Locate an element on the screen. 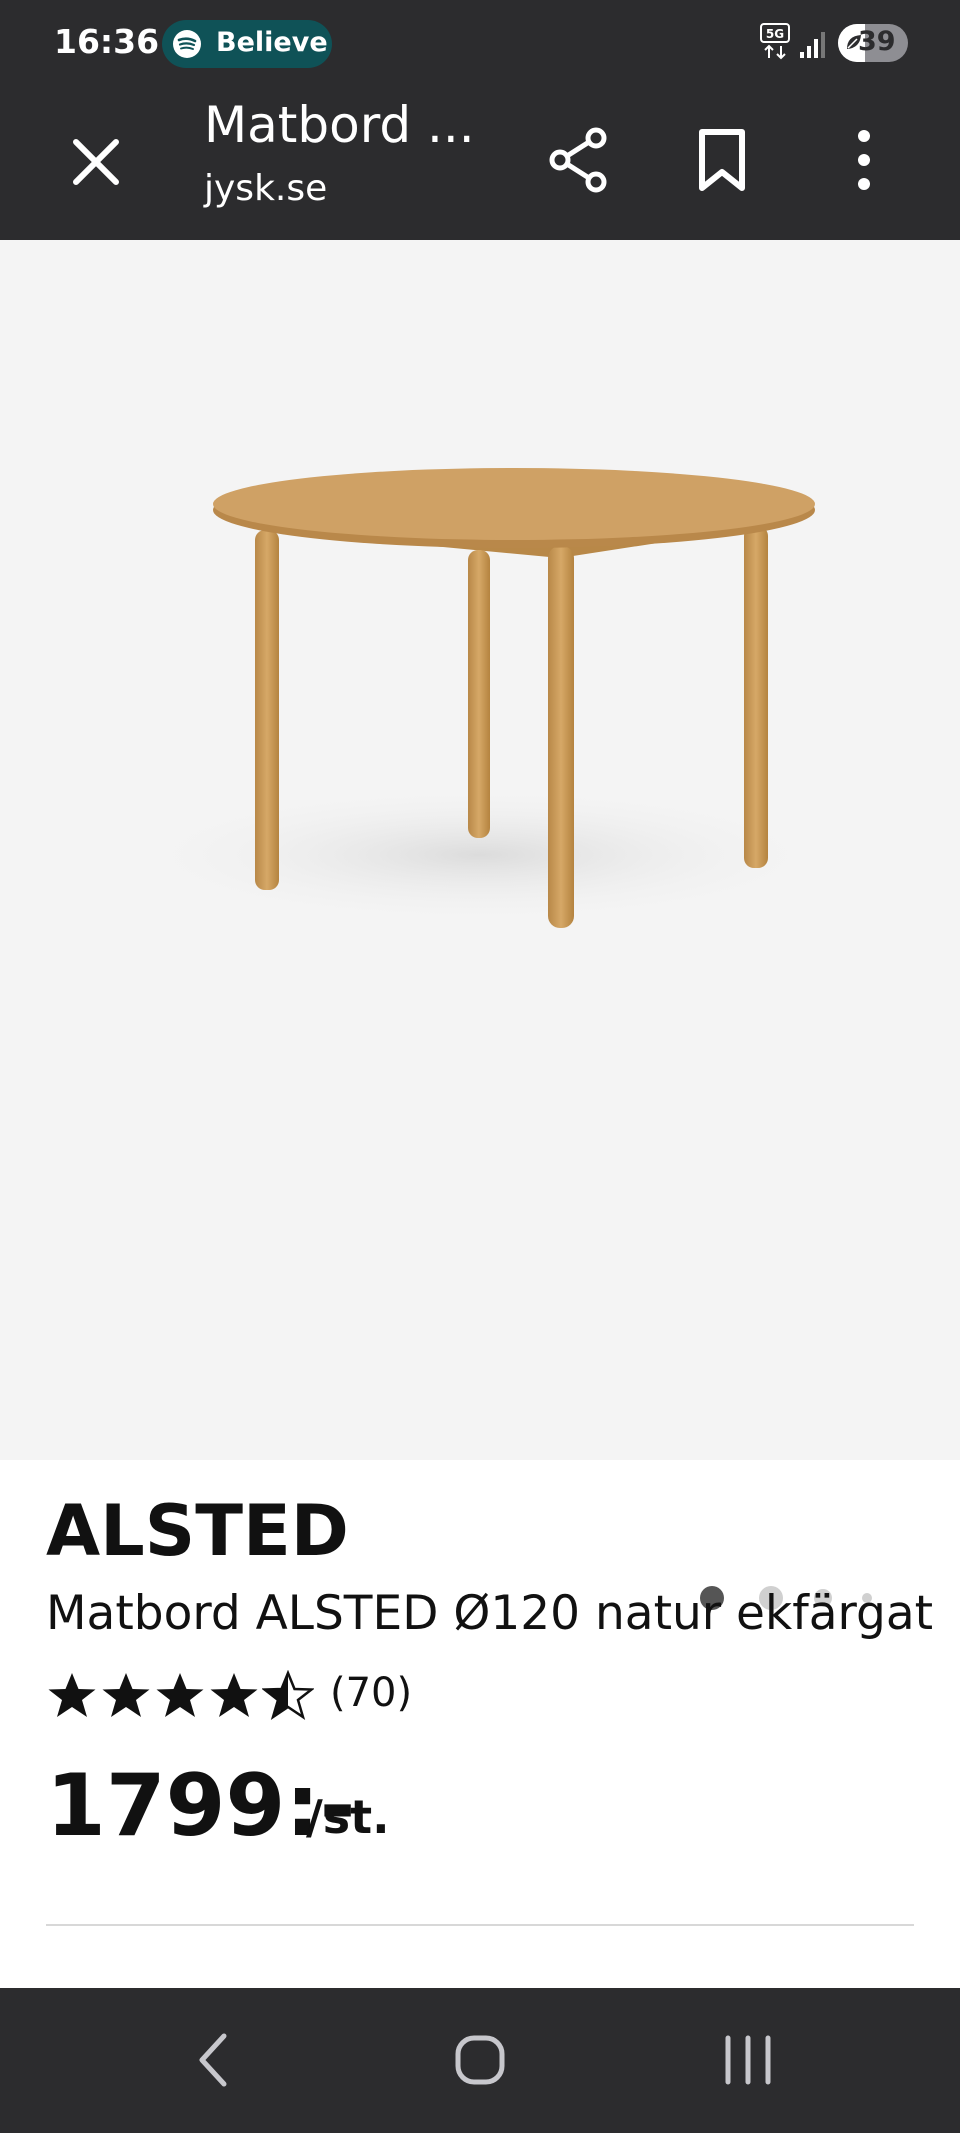  spotify-track-label: Believe is located at coordinates (272, 42).